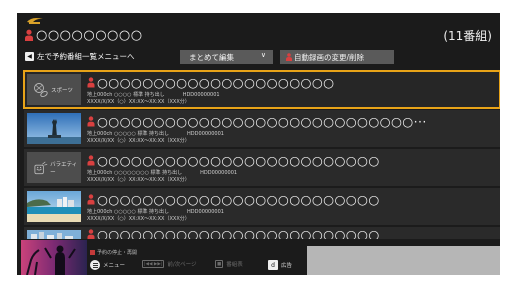  I want to click on list-item: ○○○○○○○○○○○○○○○○○○○○○○○○○, so click(262, 233).